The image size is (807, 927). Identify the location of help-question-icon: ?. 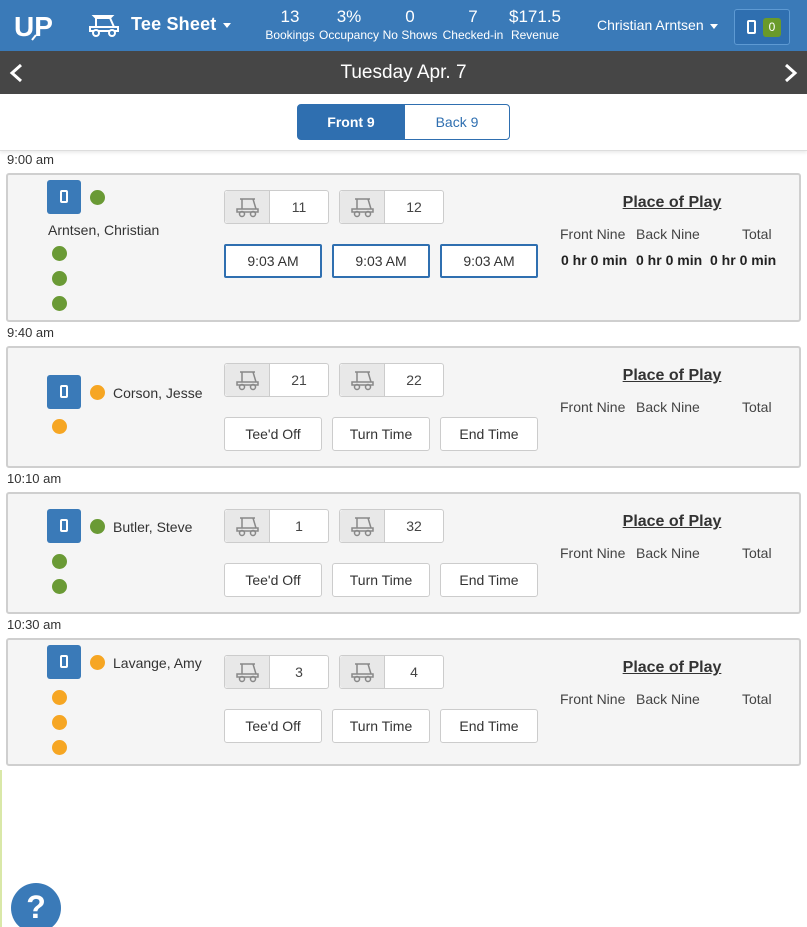
(36, 907).